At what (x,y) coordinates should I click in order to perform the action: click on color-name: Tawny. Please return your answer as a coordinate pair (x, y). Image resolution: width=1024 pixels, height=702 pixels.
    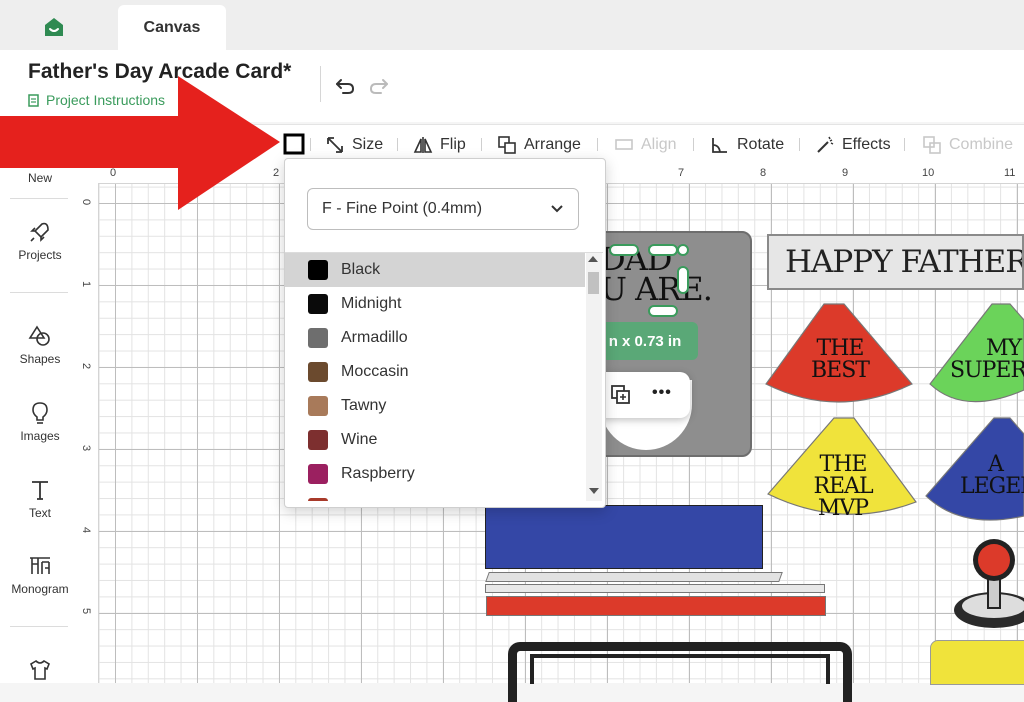
    Looking at the image, I should click on (364, 405).